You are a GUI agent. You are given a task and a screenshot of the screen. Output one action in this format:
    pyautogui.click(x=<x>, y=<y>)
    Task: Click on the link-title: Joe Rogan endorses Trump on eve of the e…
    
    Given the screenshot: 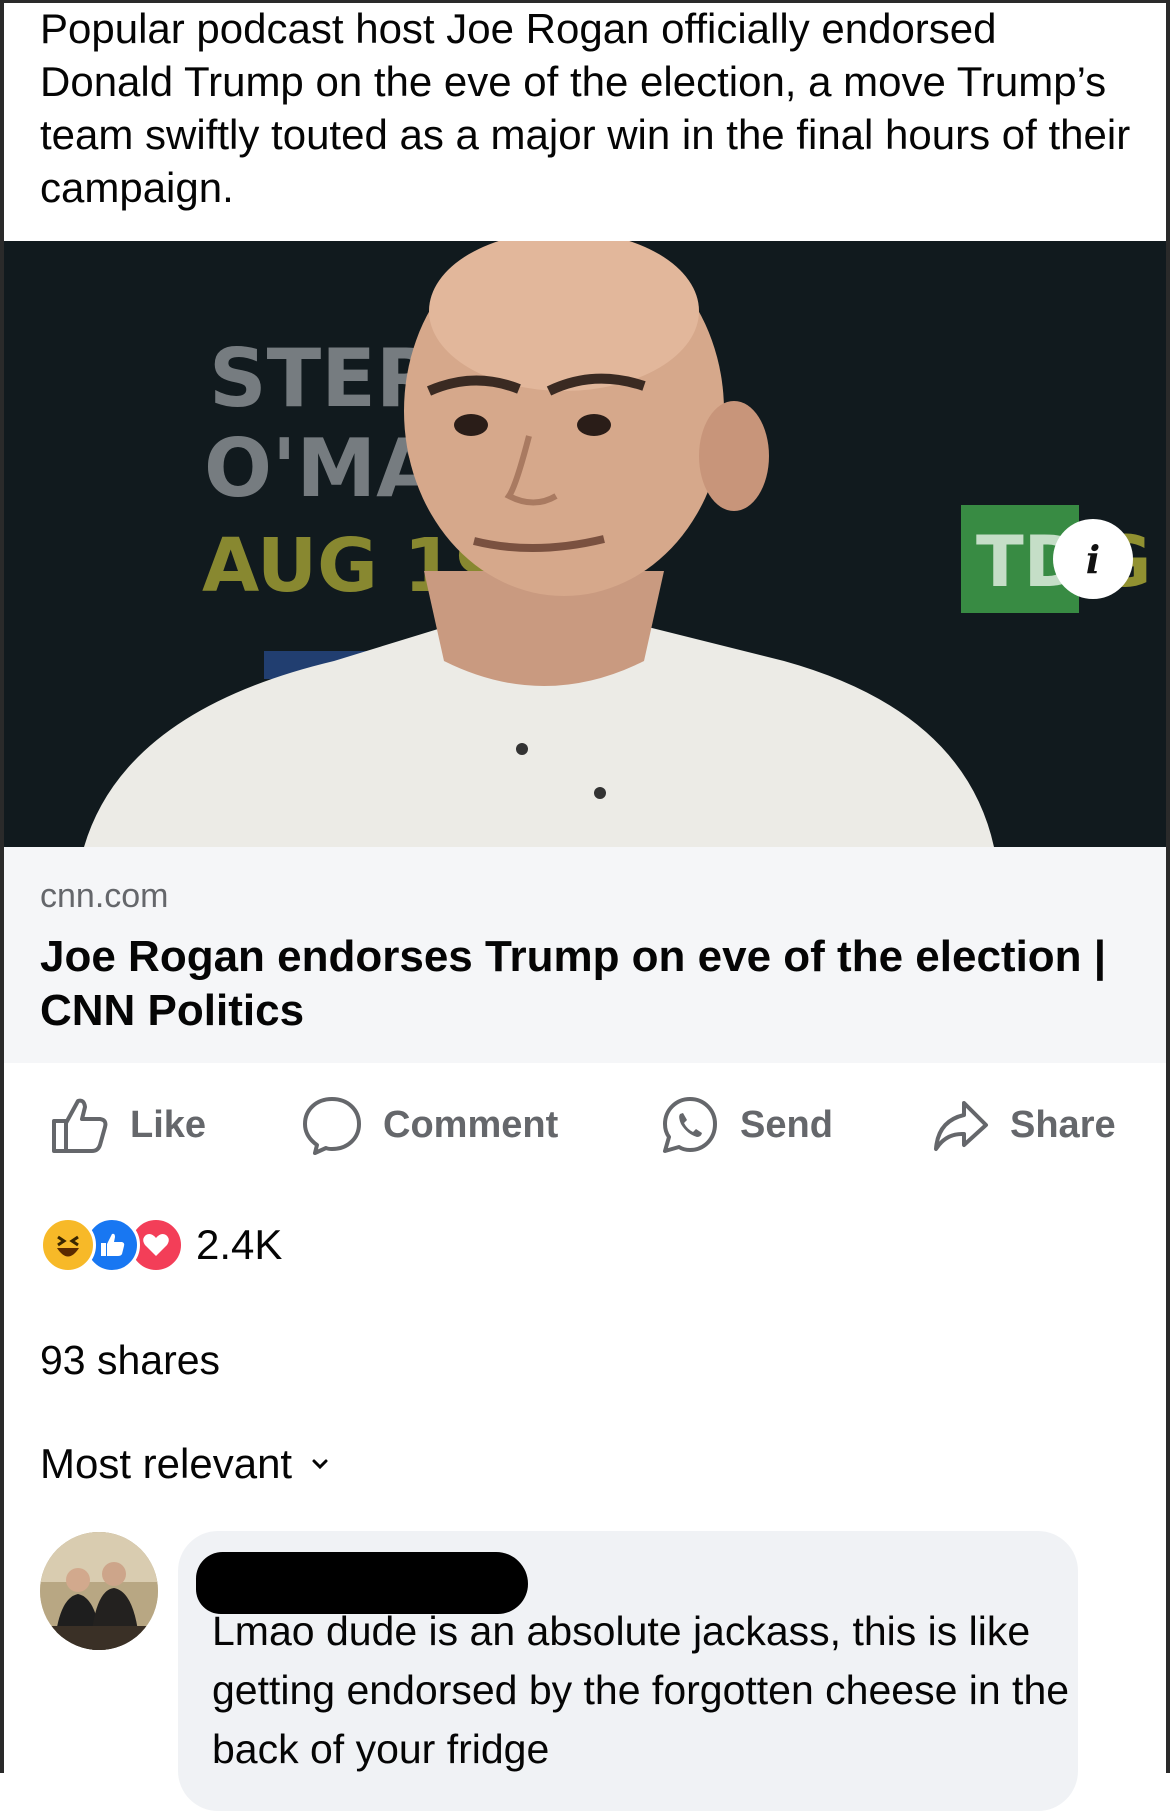 What is the action you would take?
    pyautogui.click(x=585, y=984)
    